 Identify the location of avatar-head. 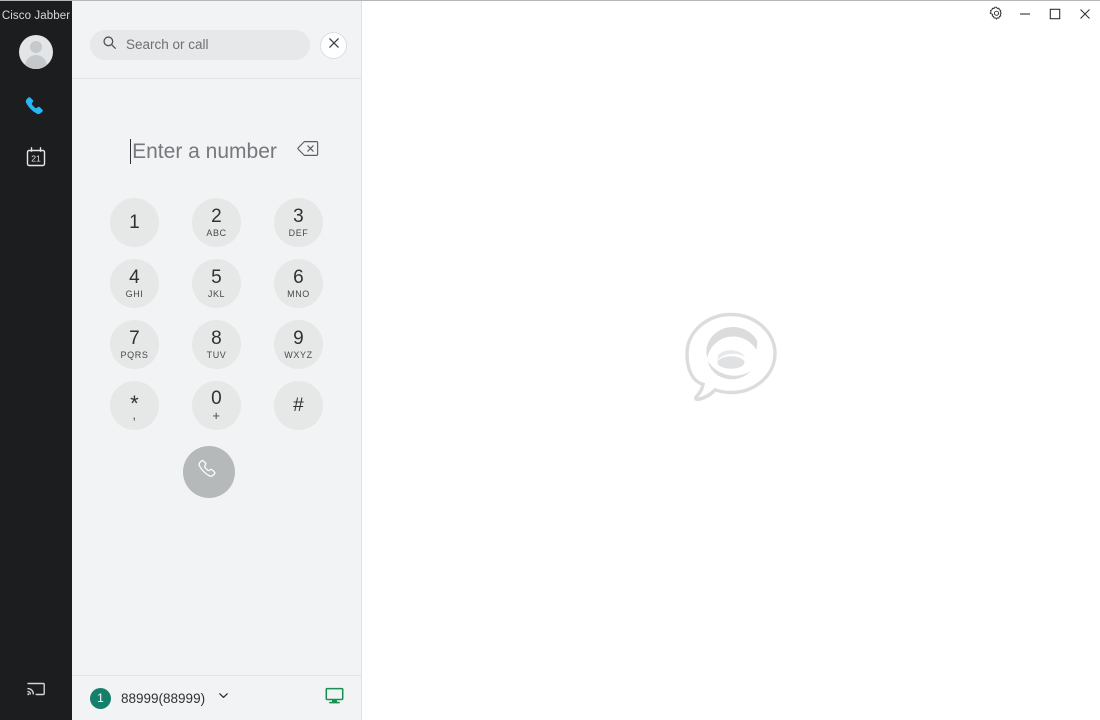
(36, 47).